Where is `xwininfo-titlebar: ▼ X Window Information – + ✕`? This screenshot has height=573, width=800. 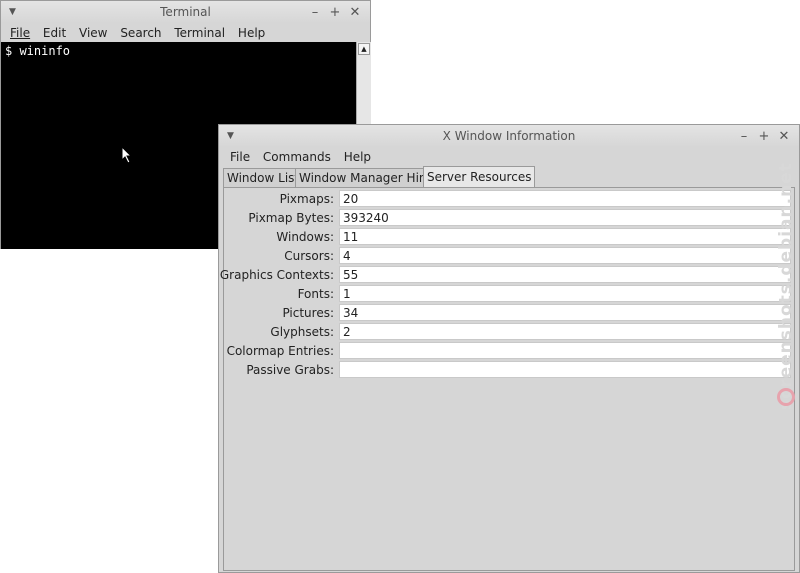 xwininfo-titlebar: ▼ X Window Information – + ✕ is located at coordinates (509, 136).